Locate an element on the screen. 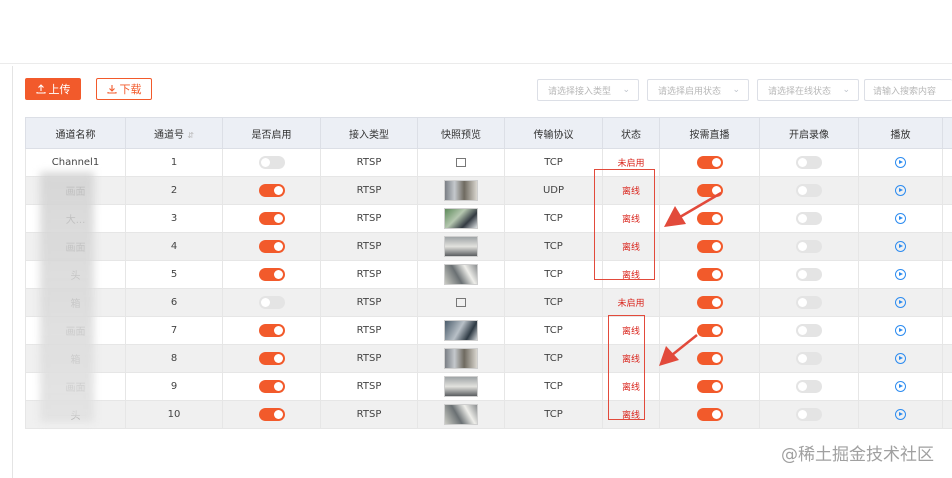  watermark: @稀土掘金技术社区 is located at coordinates (857, 455).